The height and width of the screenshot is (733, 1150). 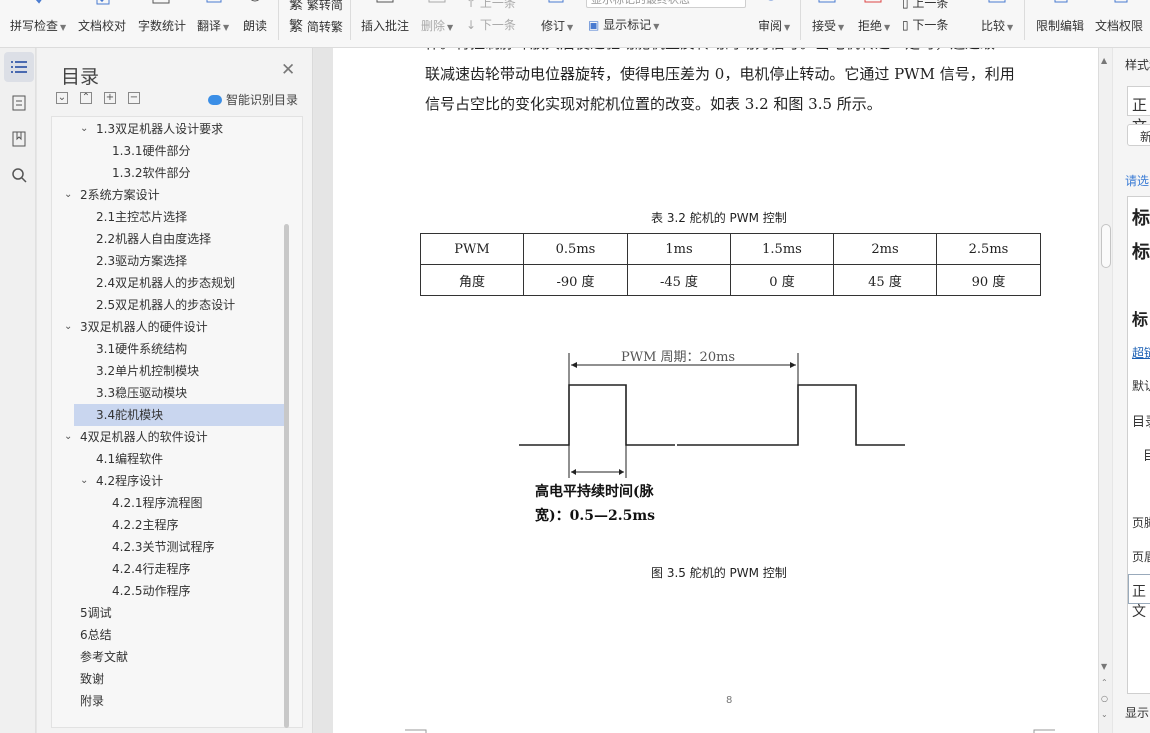 I want to click on toc-item: ⌄ 4.2程序设计, so click(x=179, y=481).